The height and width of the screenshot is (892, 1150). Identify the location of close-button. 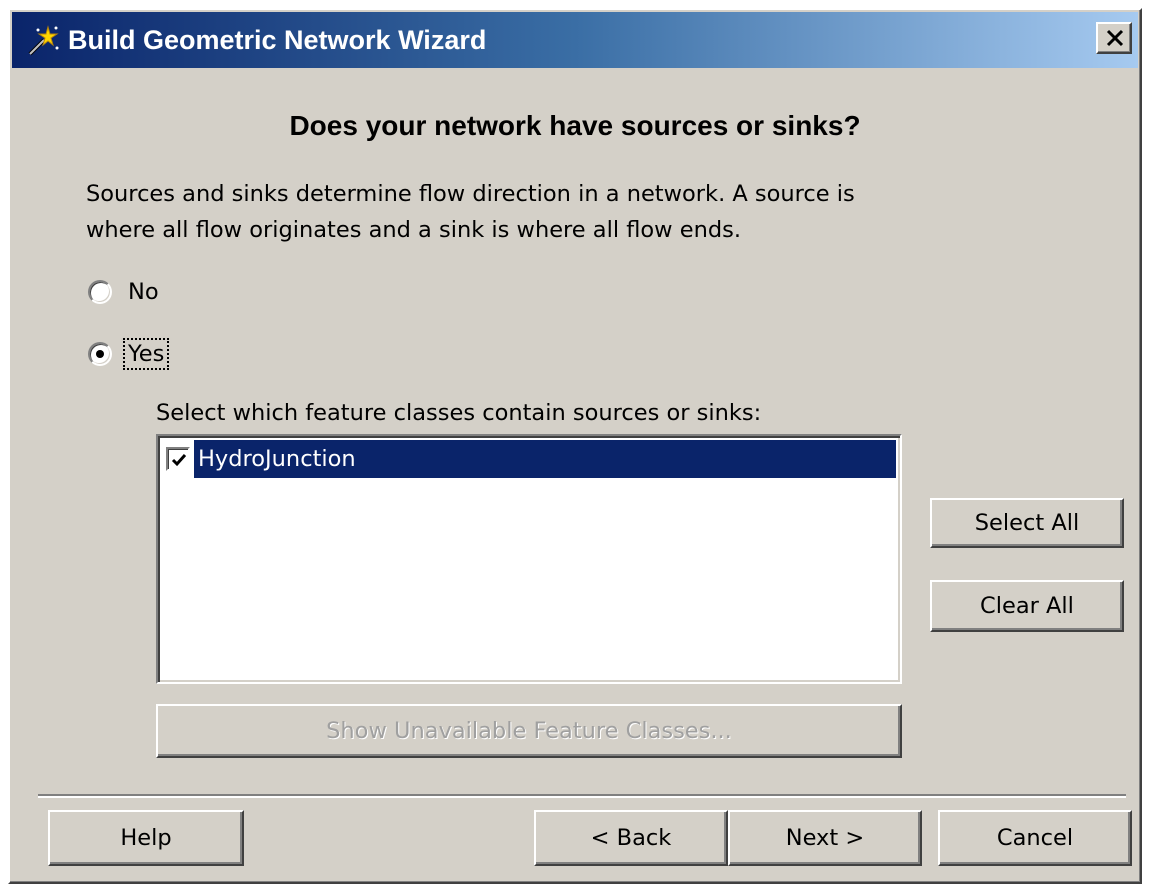
(1114, 38).